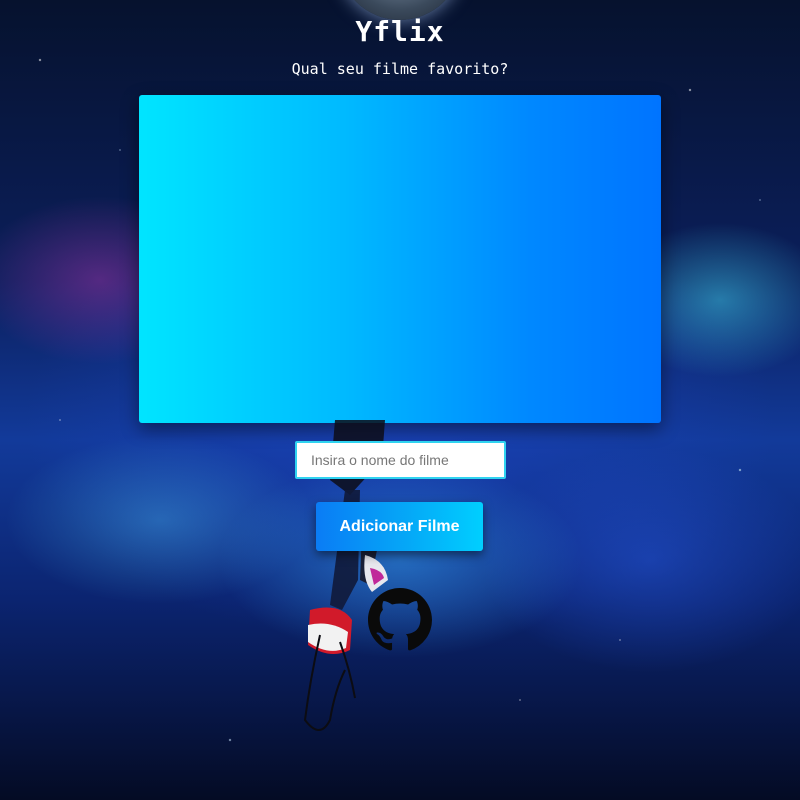  What do you see at coordinates (399, 526) in the screenshot?
I see `add-movie-button: Adicionar Filme` at bounding box center [399, 526].